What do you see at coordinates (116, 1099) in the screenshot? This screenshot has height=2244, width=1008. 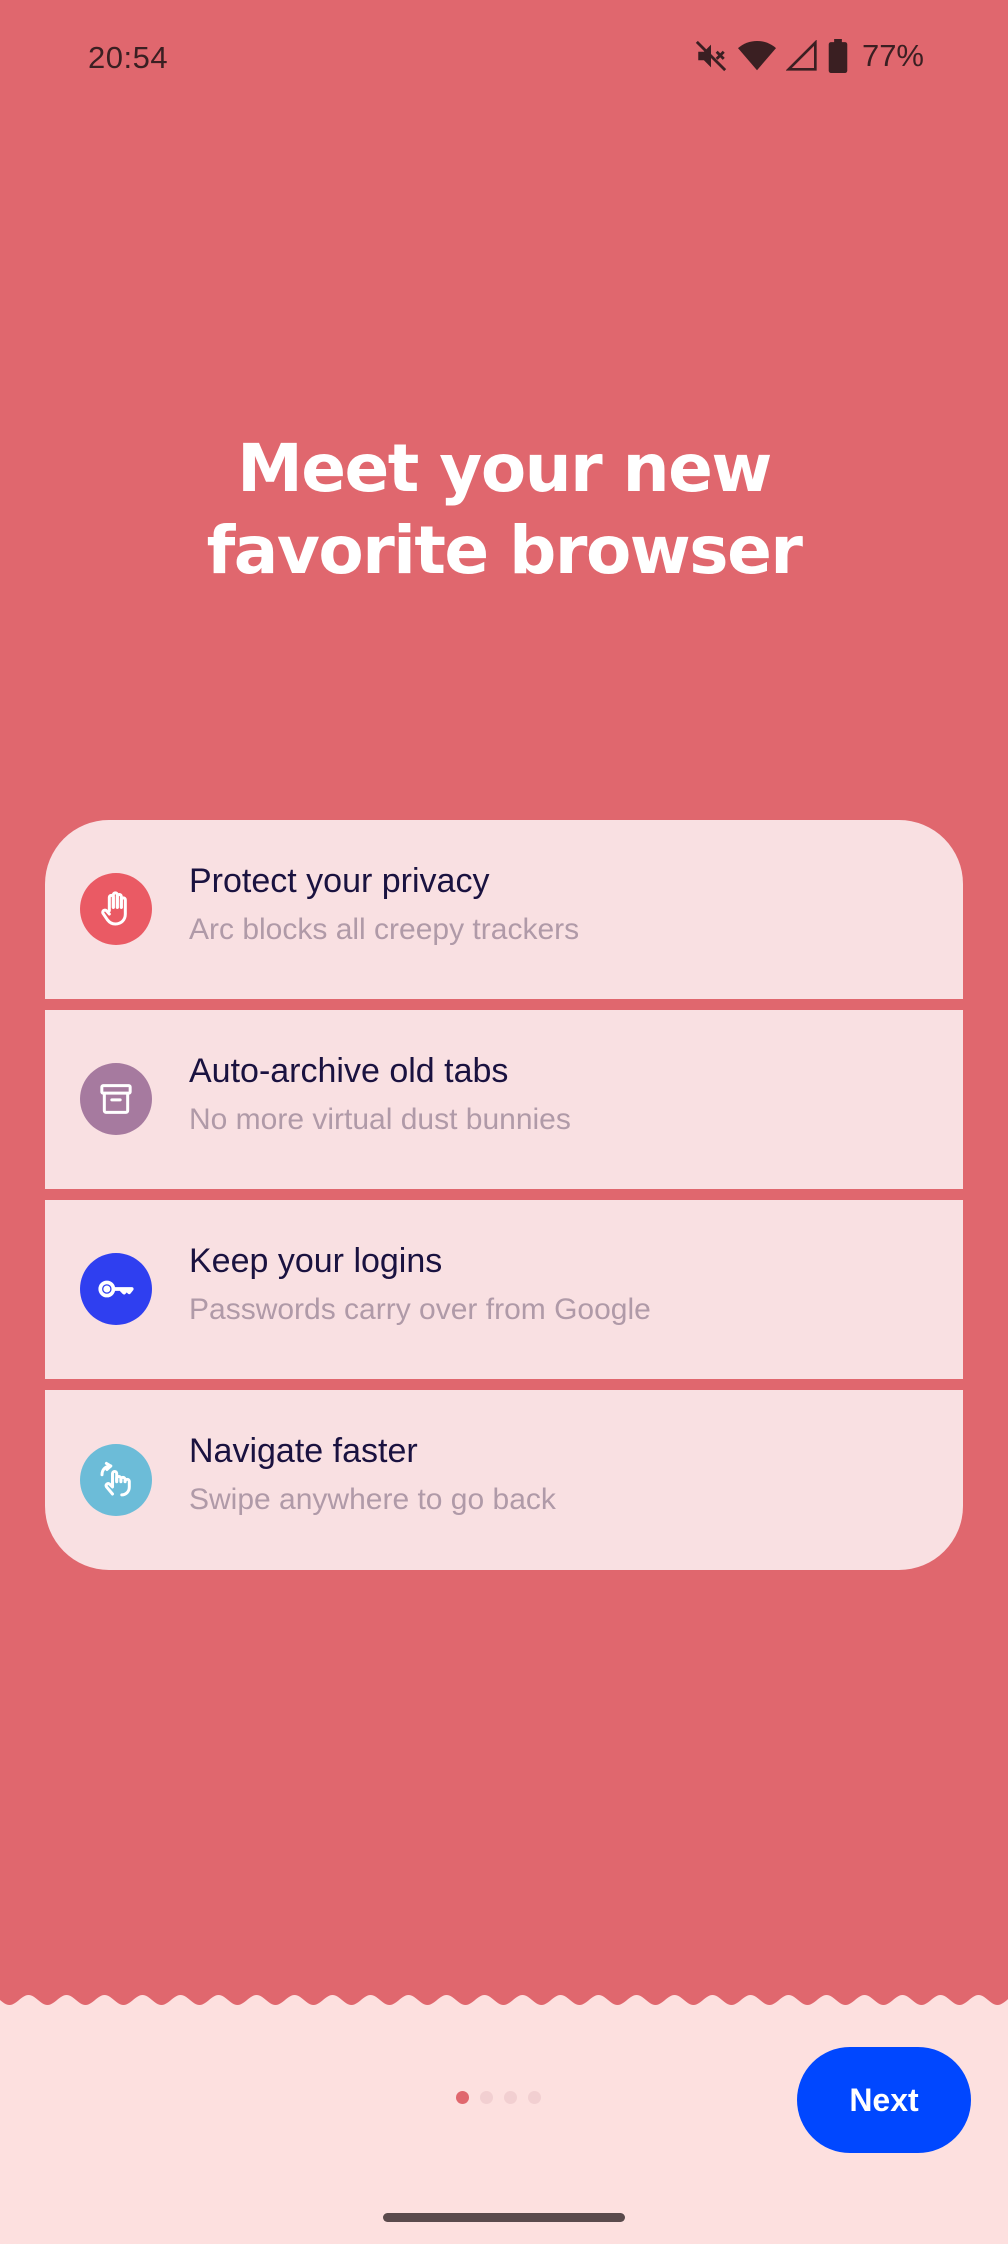 I see `archive-box-icon` at bounding box center [116, 1099].